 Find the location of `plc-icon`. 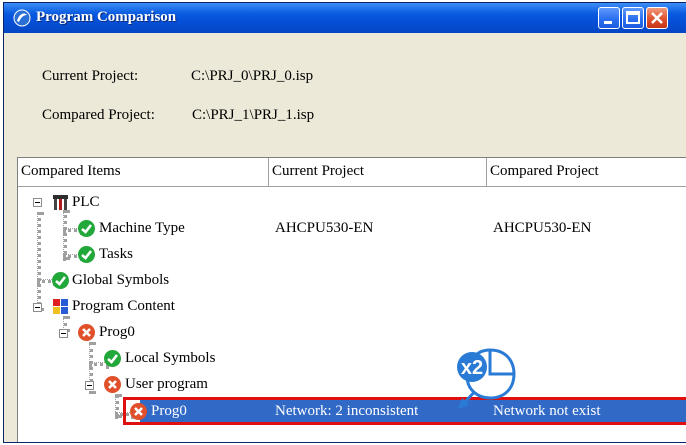

plc-icon is located at coordinates (60, 202).